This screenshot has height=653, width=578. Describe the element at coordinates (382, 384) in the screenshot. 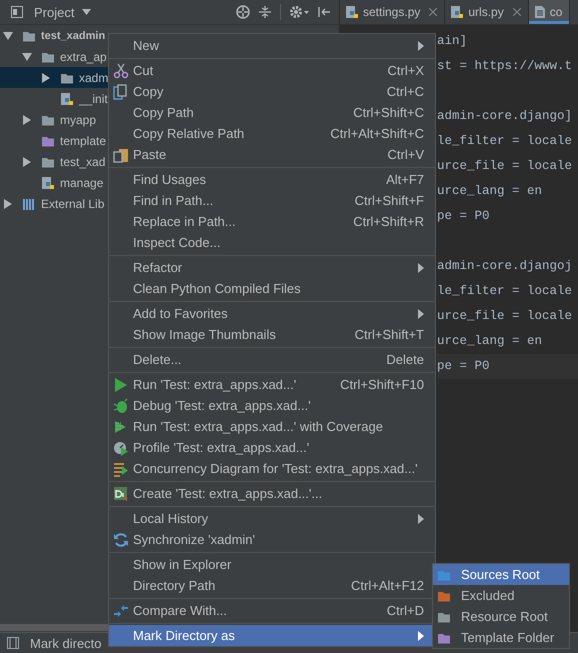

I see `shortcut-label: Ctrl+Shift+F10` at that location.